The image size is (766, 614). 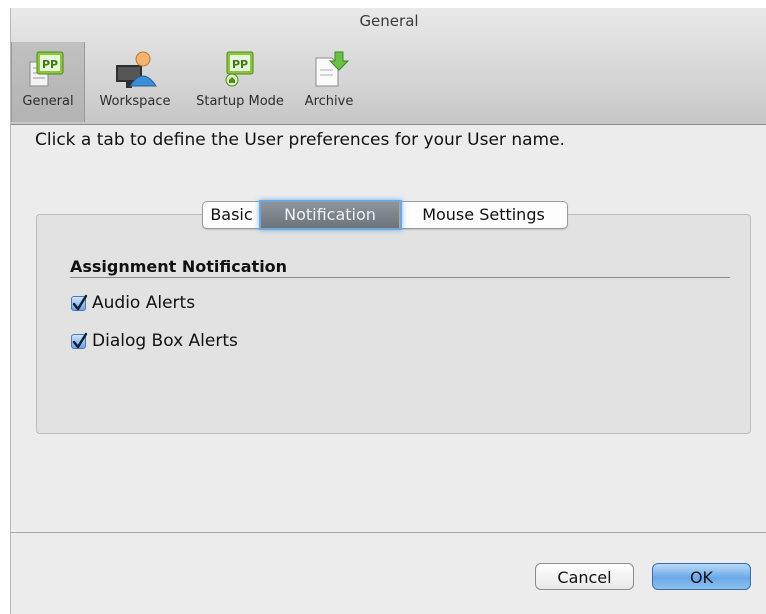 What do you see at coordinates (389, 21) in the screenshot?
I see `window-title: General` at bounding box center [389, 21].